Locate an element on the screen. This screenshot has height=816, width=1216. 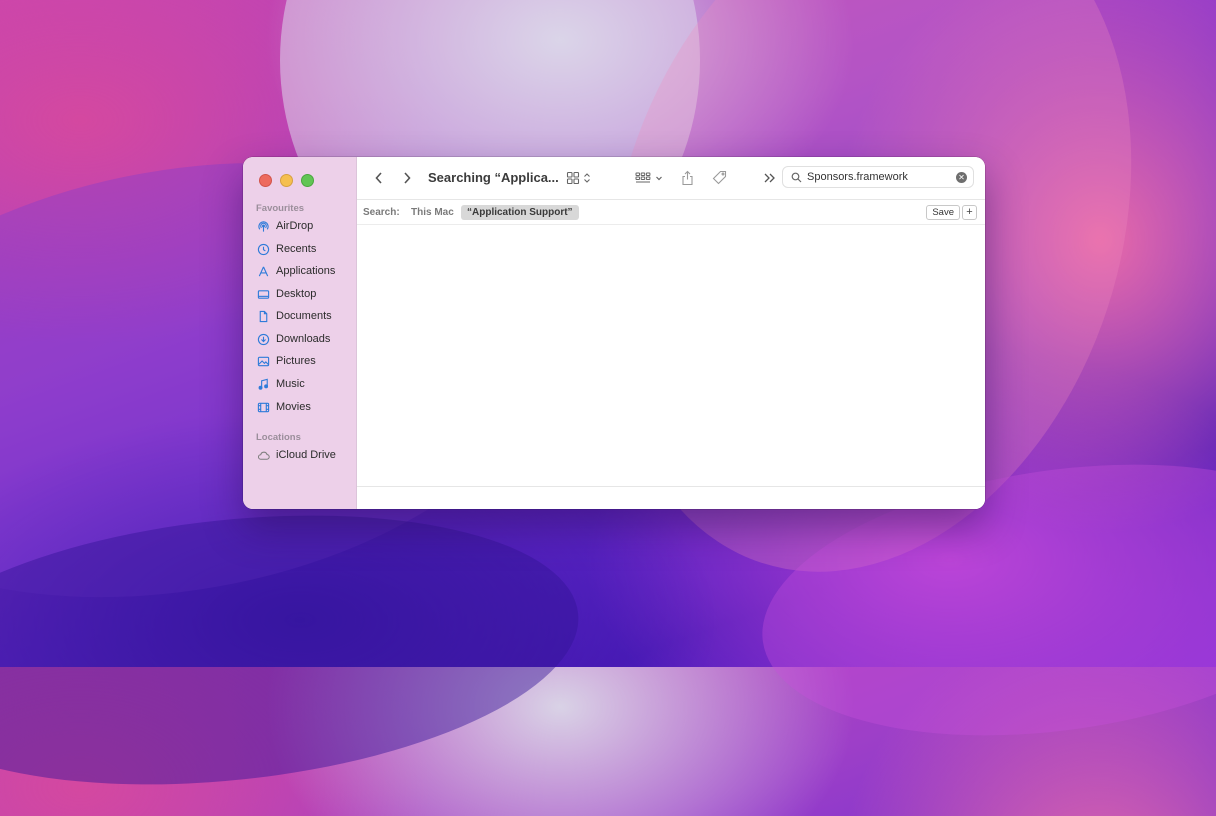
sidebar-item-icloud-drive: iCloud Drive is located at coordinates (296, 455).